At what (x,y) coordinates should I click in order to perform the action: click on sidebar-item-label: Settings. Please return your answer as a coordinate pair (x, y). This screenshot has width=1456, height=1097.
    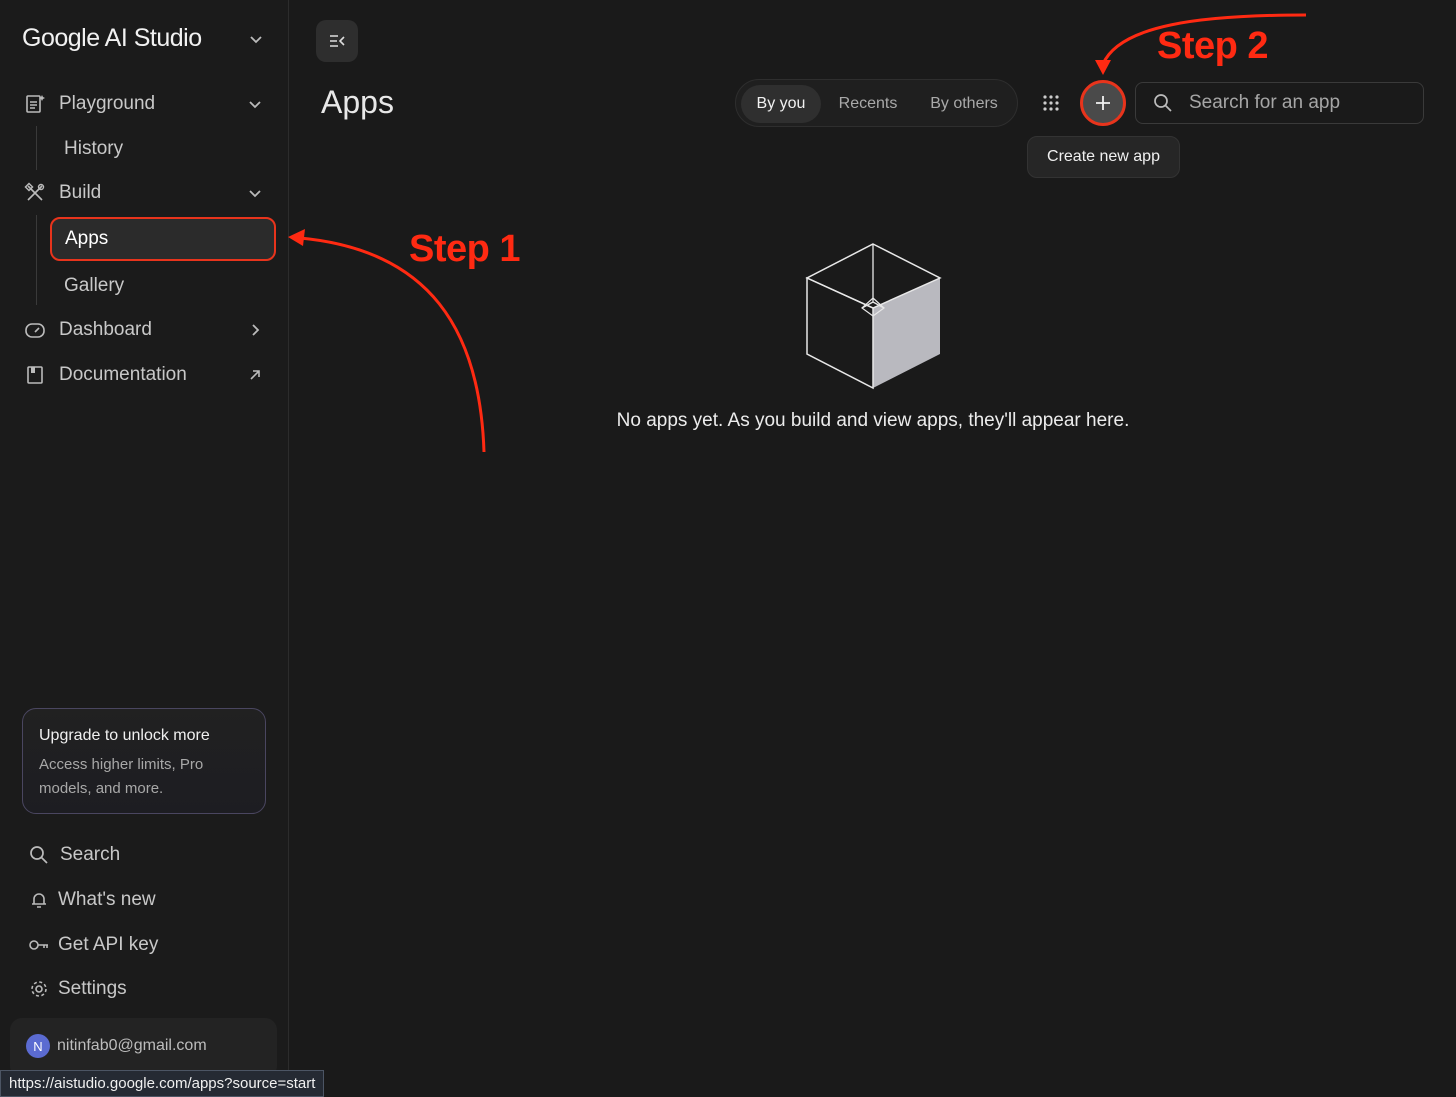
    Looking at the image, I should click on (92, 988).